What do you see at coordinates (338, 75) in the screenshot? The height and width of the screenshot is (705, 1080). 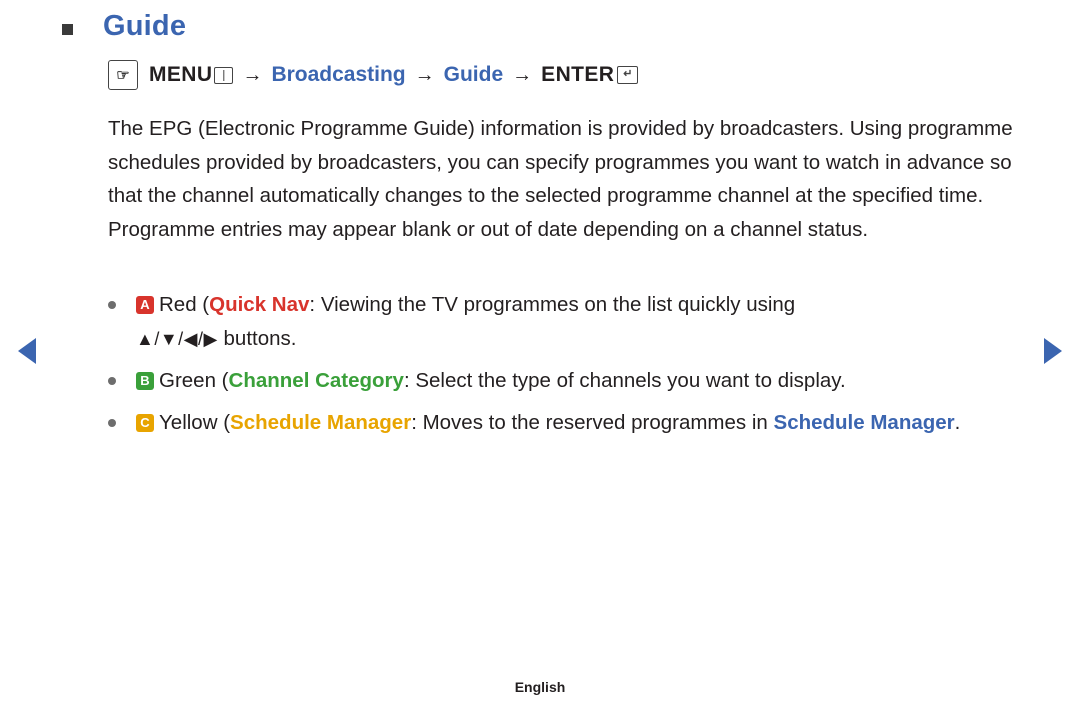 I see `path-item-broadcasting: Broadcasting` at bounding box center [338, 75].